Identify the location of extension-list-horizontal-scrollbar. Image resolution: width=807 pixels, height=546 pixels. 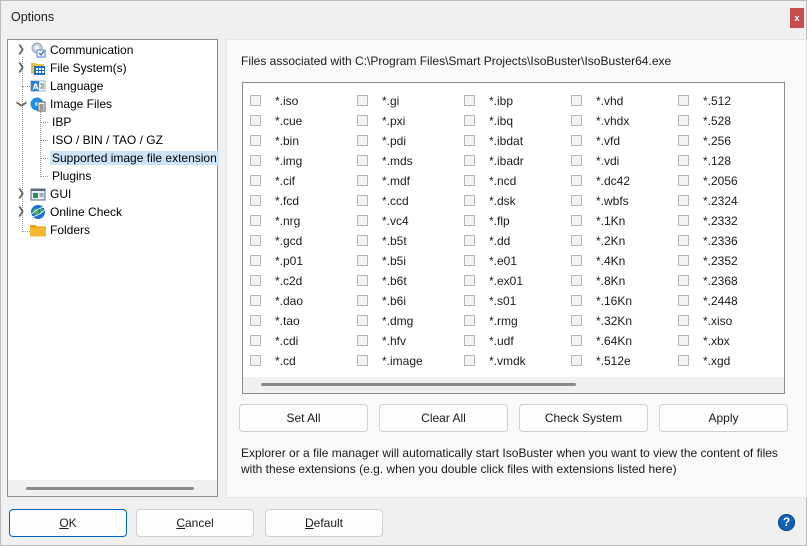
(513, 385).